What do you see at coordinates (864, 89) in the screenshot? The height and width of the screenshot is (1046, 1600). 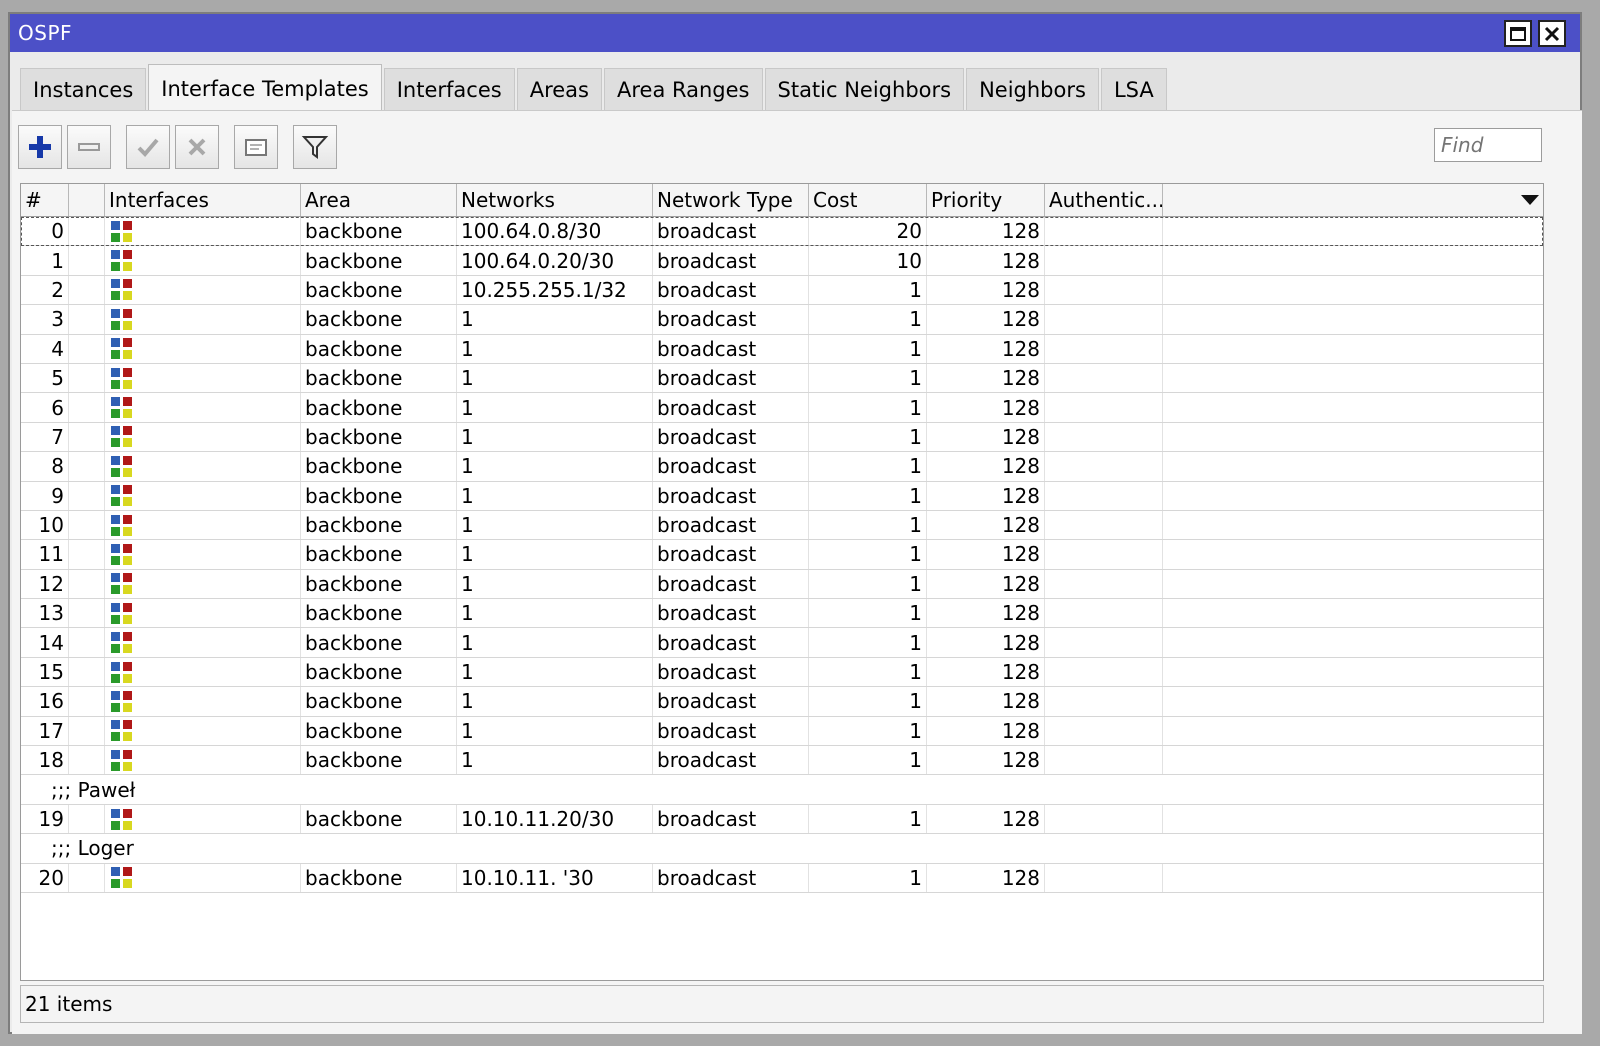 I see `tab-static-neighbors: Static Neighbors` at bounding box center [864, 89].